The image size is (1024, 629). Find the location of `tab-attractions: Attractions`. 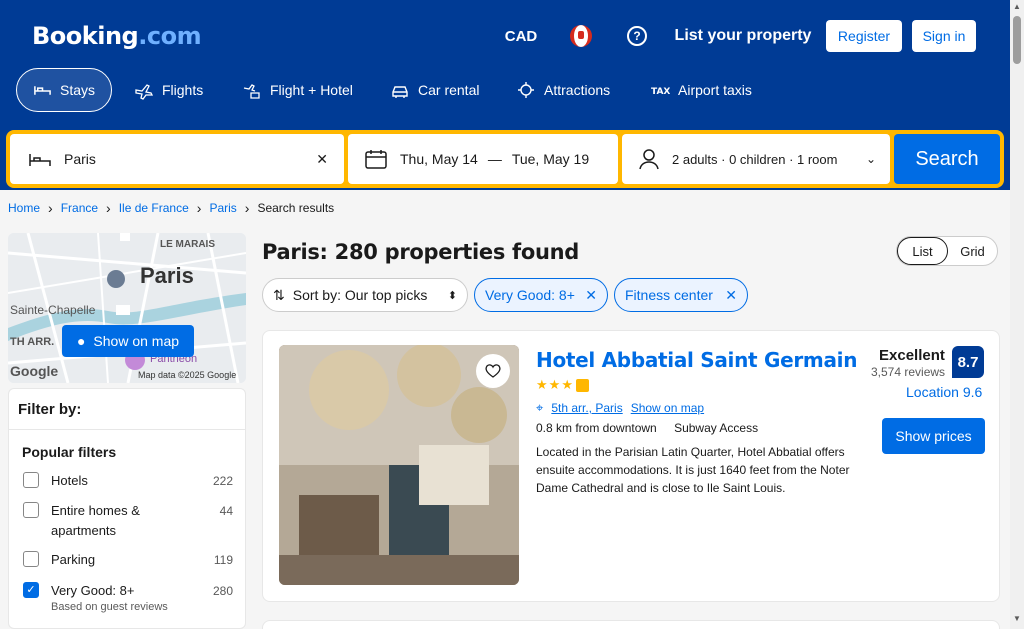

tab-attractions: Attractions is located at coordinates (565, 90).